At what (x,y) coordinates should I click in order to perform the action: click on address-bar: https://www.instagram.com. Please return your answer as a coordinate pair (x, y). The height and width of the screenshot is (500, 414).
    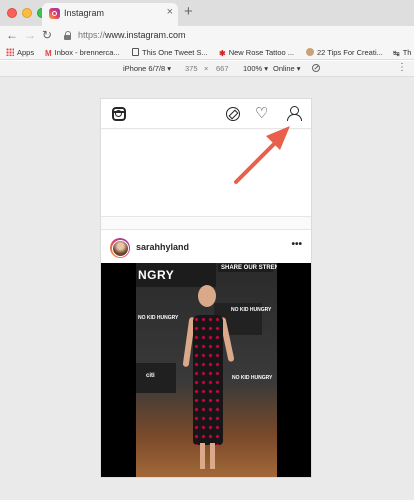
    Looking at the image, I should click on (132, 35).